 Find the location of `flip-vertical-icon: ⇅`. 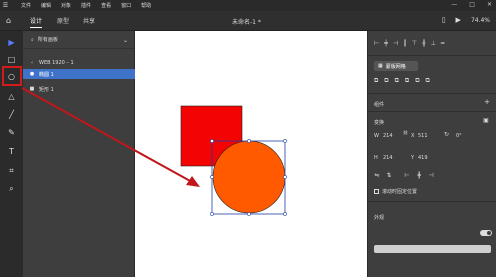

flip-vertical-icon: ⇅ is located at coordinates (389, 176).